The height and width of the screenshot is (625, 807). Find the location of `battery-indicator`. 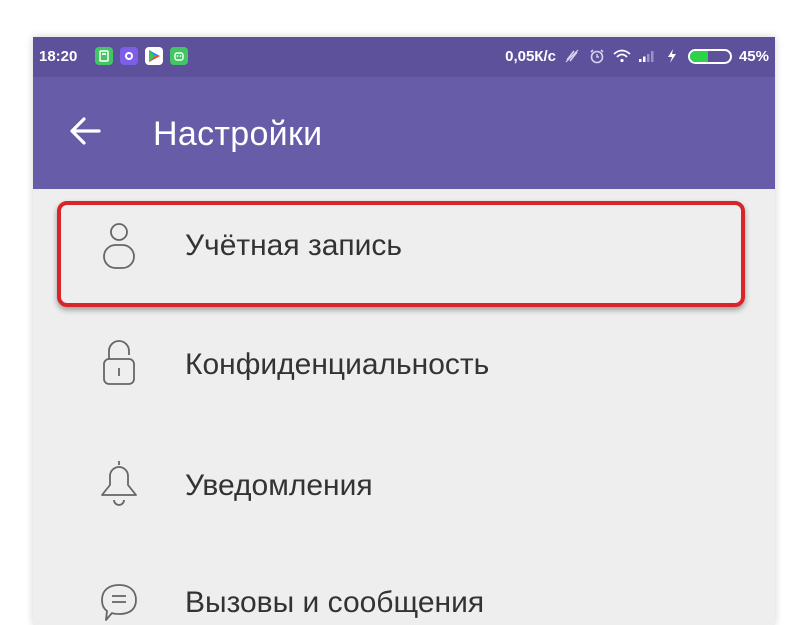

battery-indicator is located at coordinates (709, 56).